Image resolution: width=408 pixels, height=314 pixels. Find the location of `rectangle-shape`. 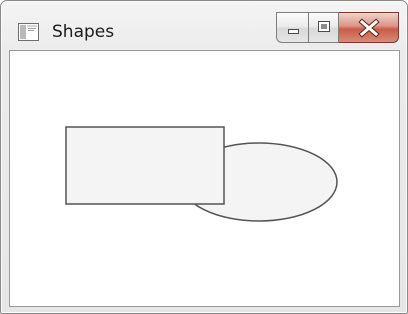

rectangle-shape is located at coordinates (145, 165).